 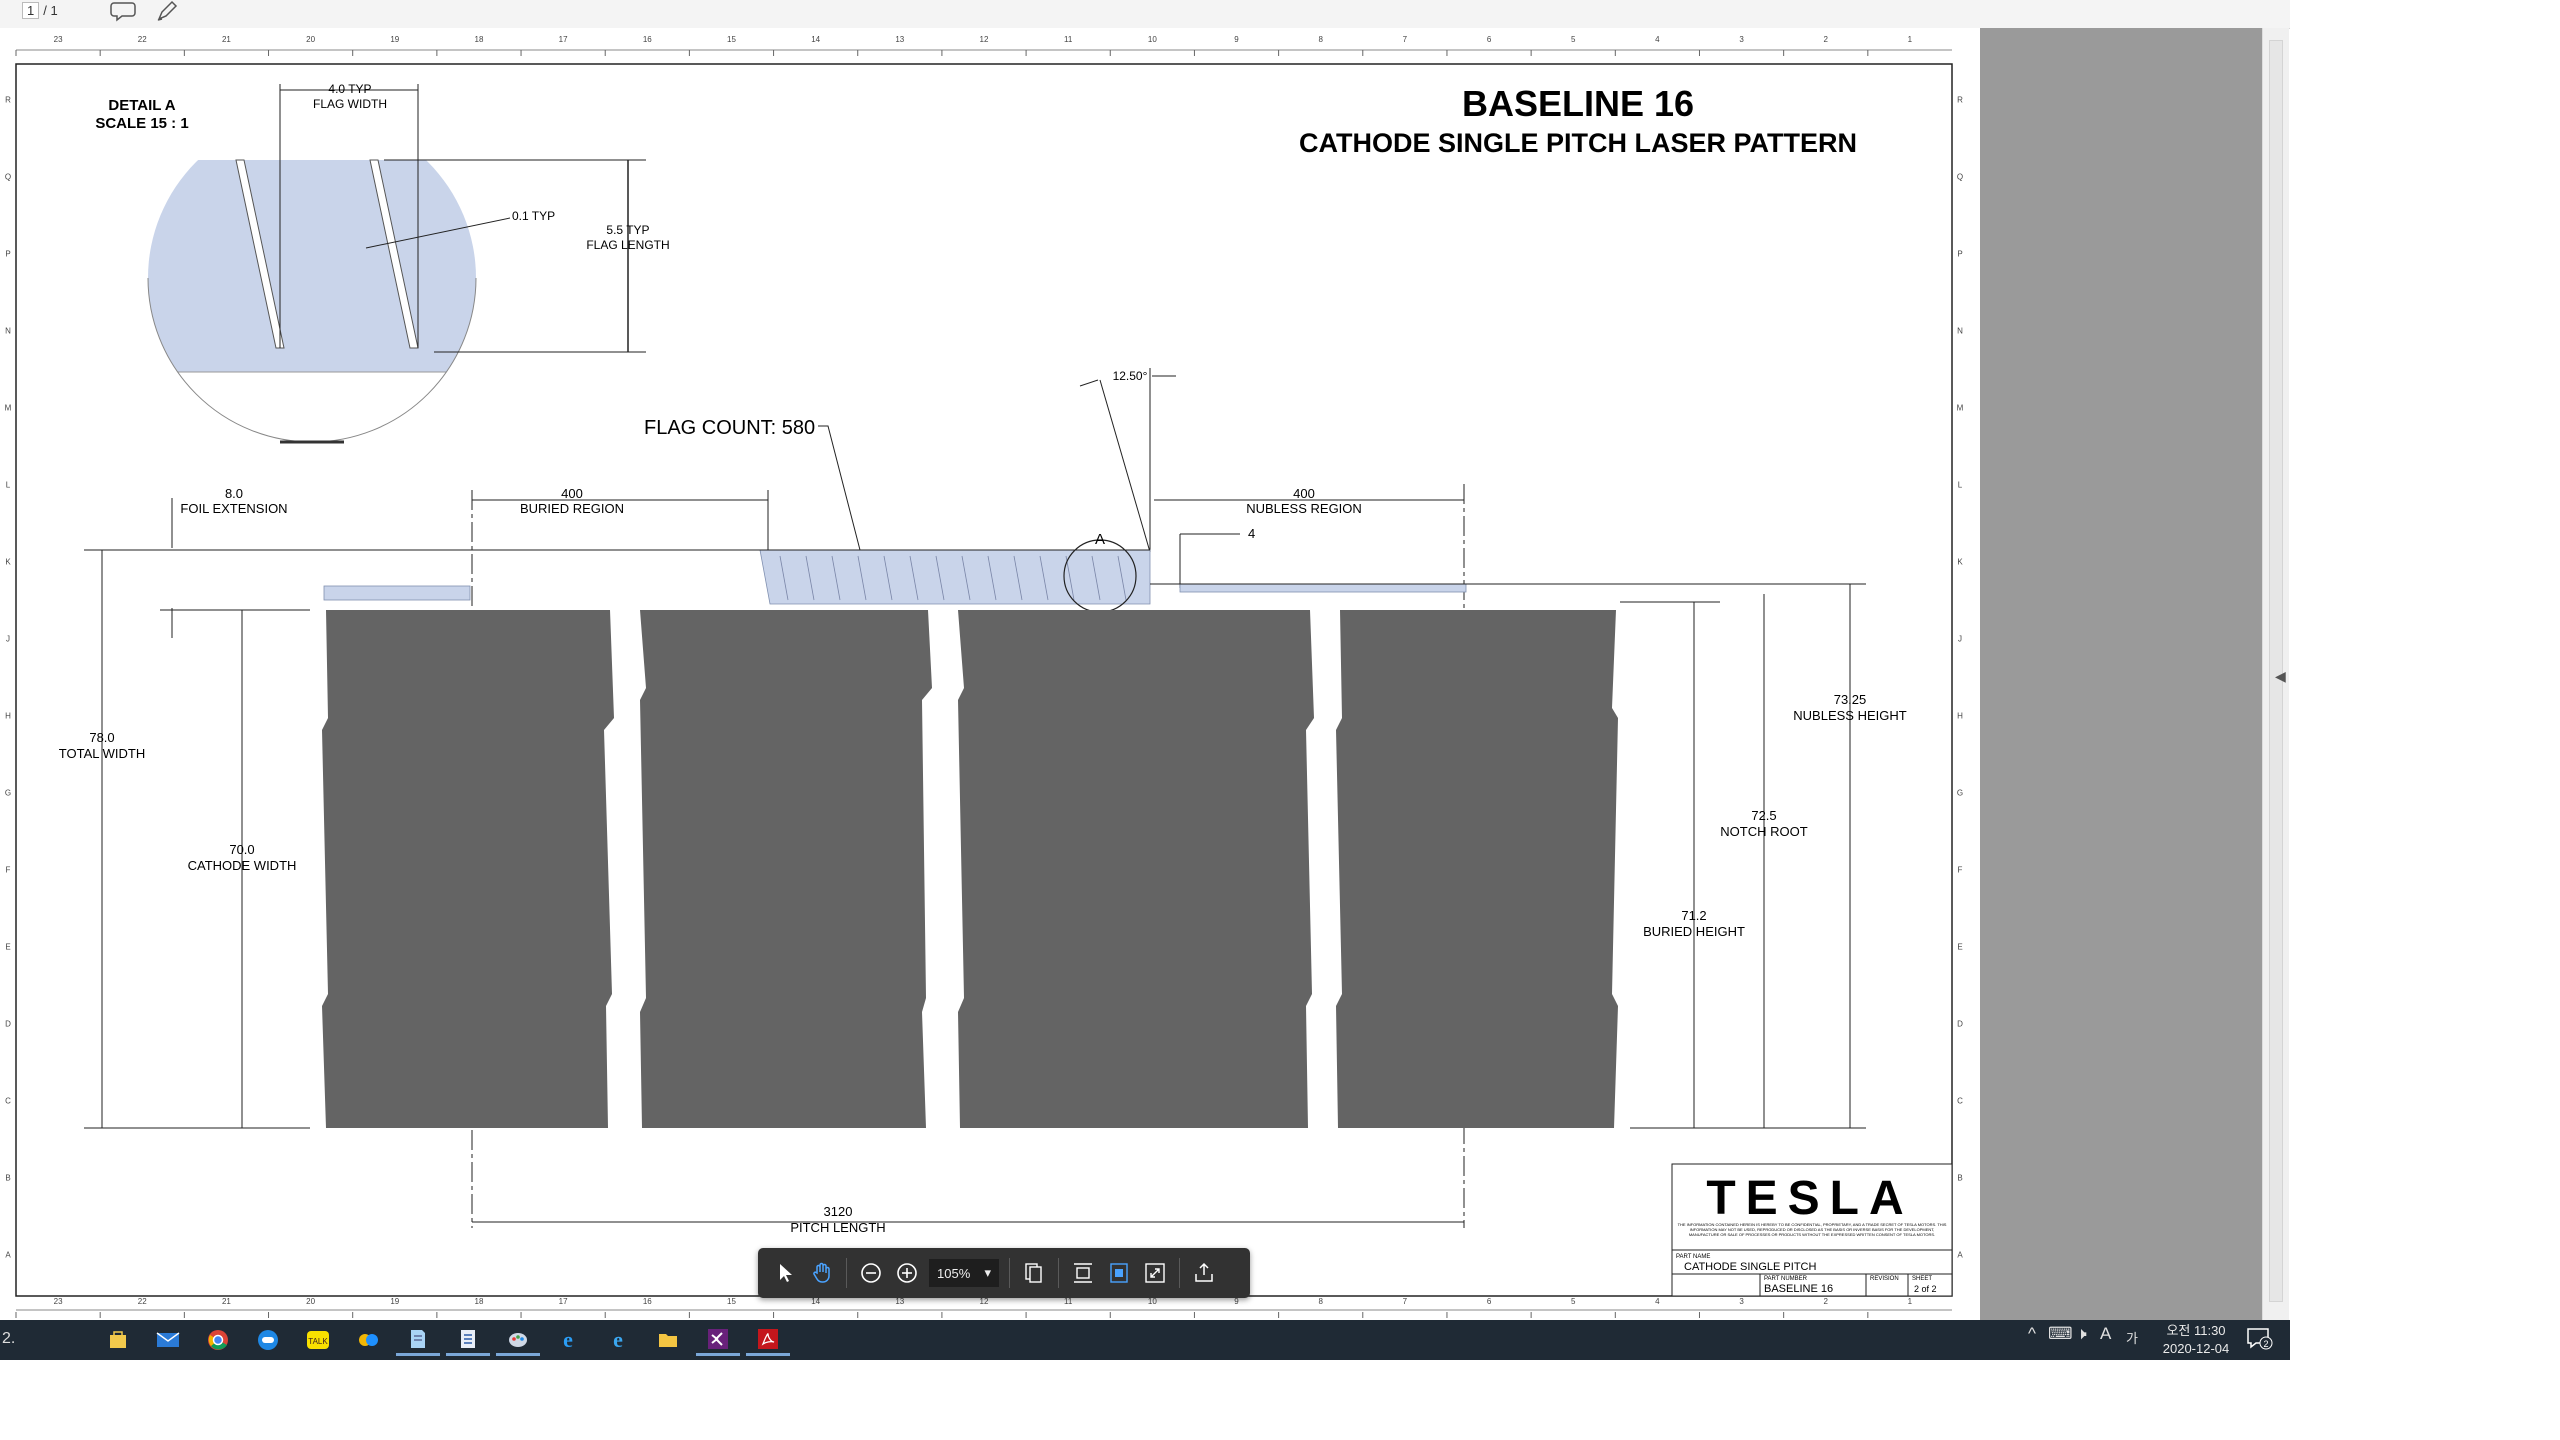 What do you see at coordinates (8, 870) in the screenshot?
I see `ruler-label: F` at bounding box center [8, 870].